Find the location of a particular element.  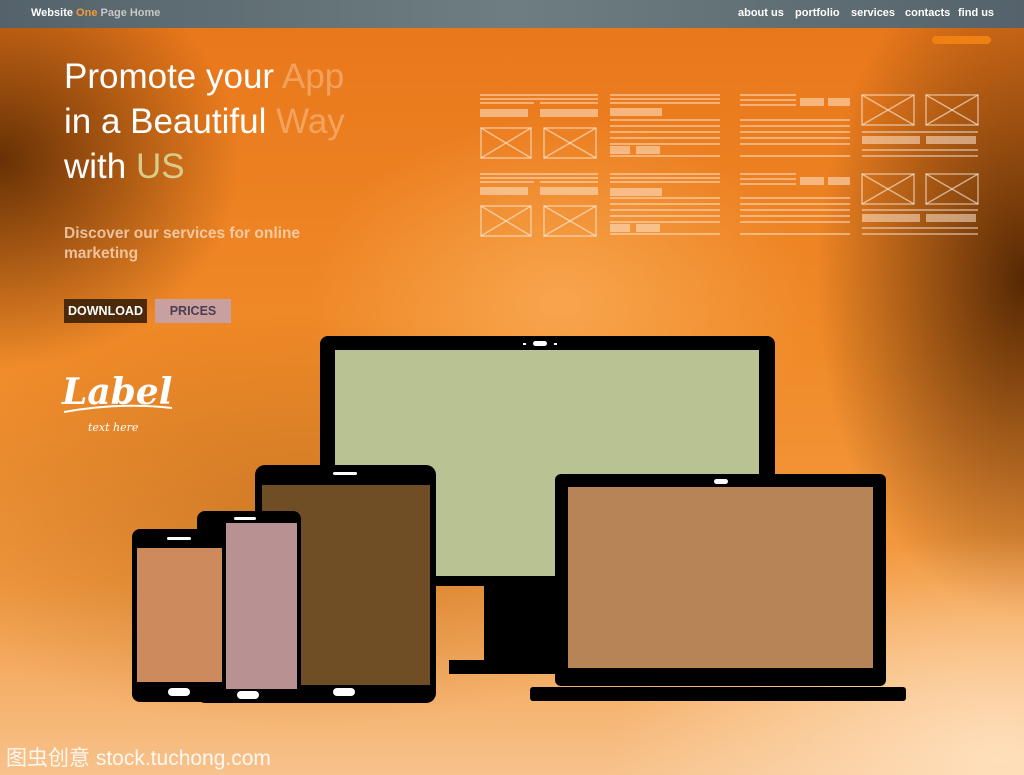

monitor-stand is located at coordinates (521, 626).